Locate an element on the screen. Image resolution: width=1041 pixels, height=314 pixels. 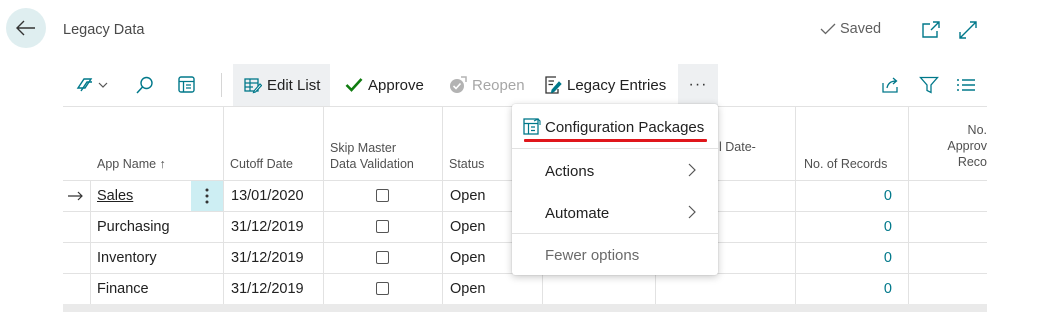
open-new-window-icon is located at coordinates (931, 30).